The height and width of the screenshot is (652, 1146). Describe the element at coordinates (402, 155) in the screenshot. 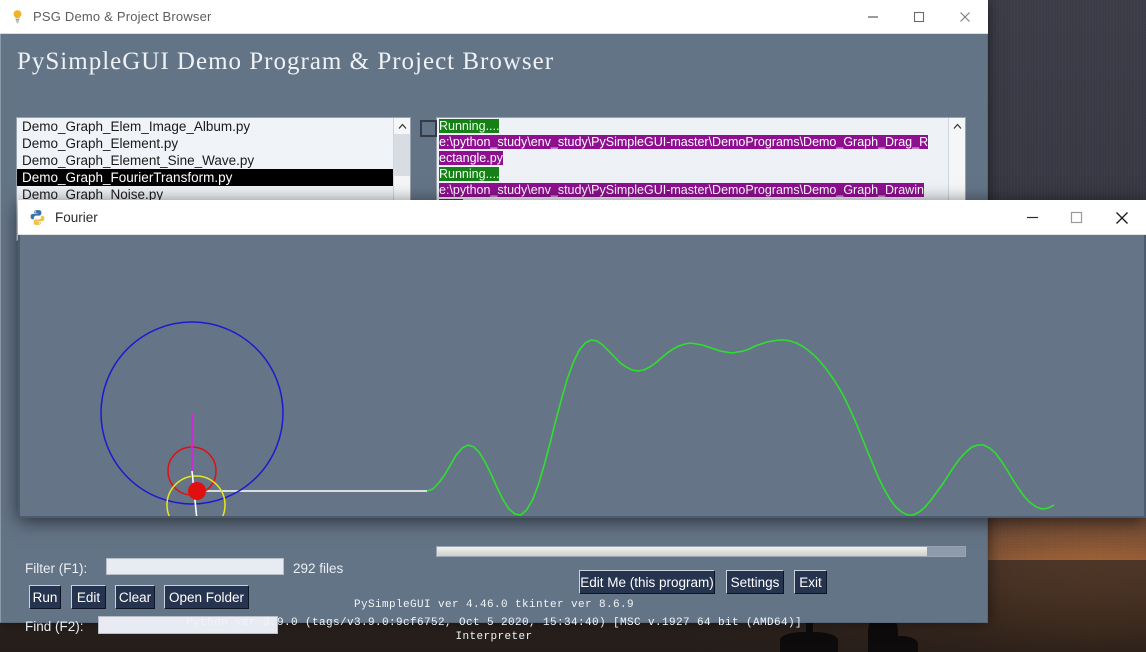

I see `file-list-scroll-thumb` at that location.